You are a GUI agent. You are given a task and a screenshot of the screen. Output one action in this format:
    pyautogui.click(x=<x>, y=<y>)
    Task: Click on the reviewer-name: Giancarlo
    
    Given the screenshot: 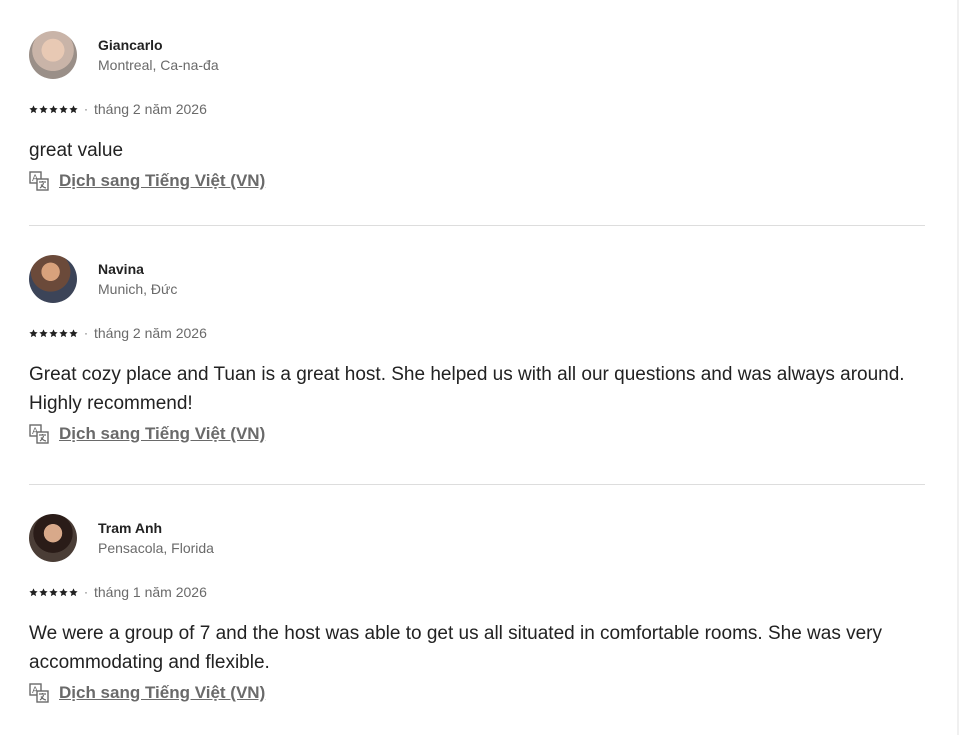 What is the action you would take?
    pyautogui.click(x=130, y=45)
    